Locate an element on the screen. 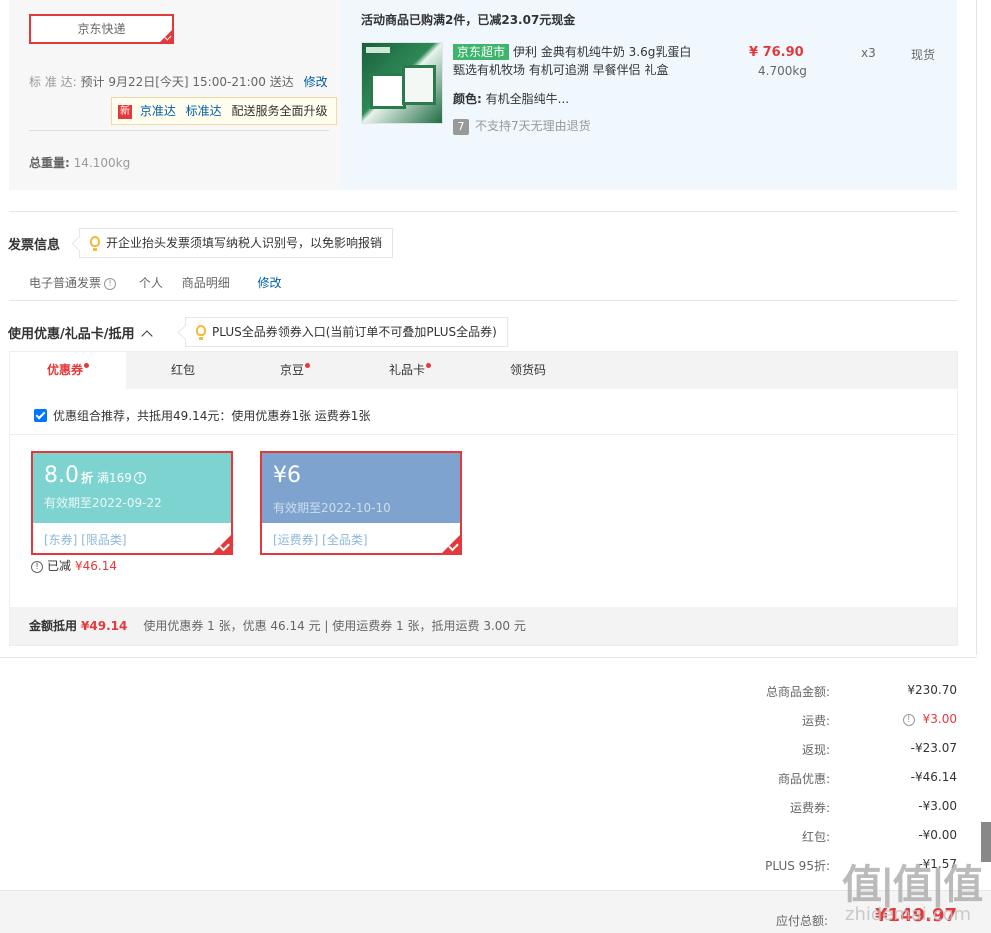 The height and width of the screenshot is (933, 991). plus-coupon-tip: PLUS全品券领券入口(当前订单不可叠加PLUS全品券) is located at coordinates (346, 332).